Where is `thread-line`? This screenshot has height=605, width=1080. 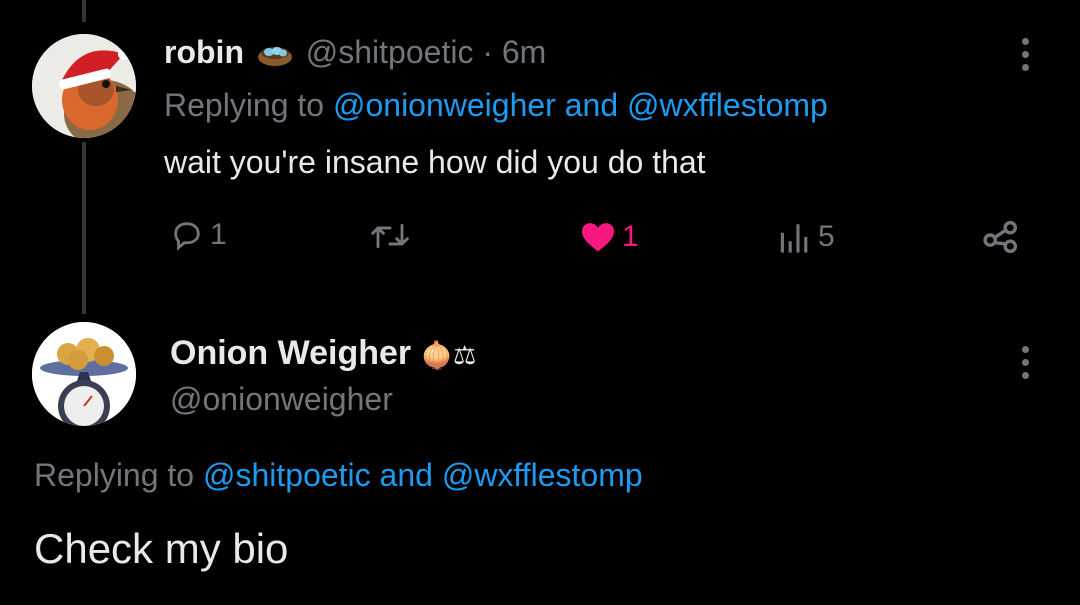 thread-line is located at coordinates (84, 228).